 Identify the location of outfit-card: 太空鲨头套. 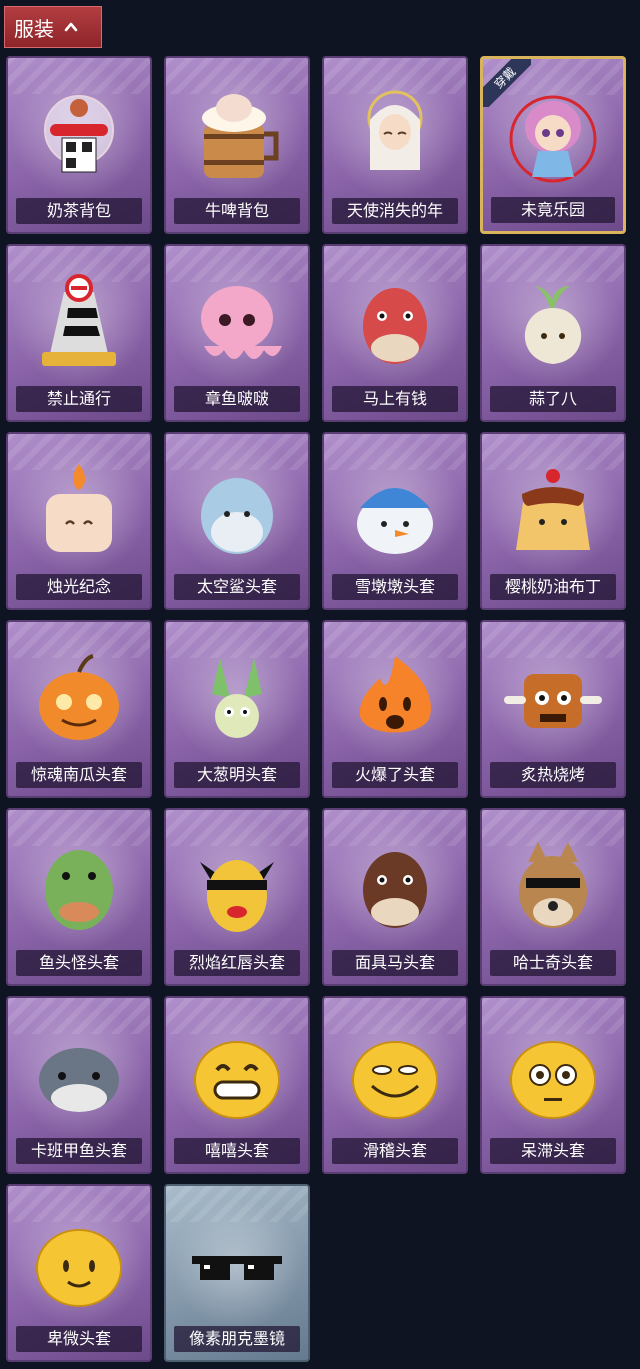
(237, 521).